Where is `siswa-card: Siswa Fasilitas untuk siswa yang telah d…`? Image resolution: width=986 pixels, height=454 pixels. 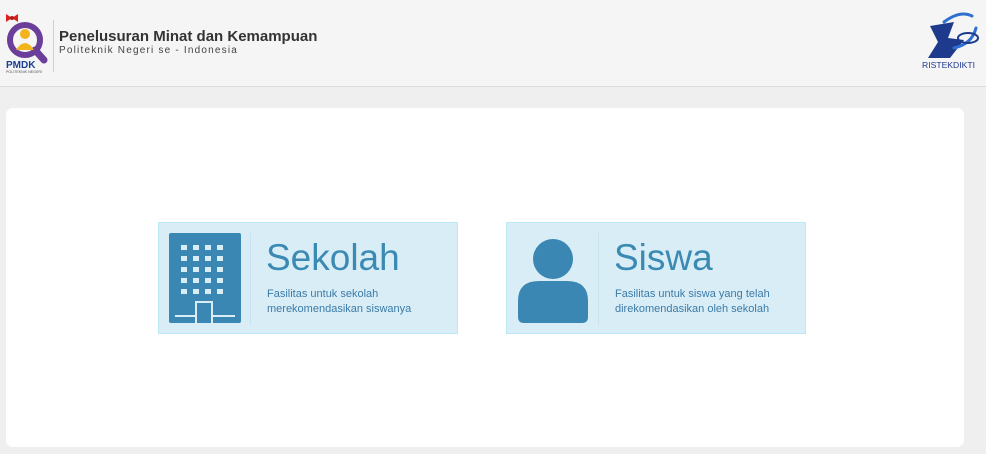 siswa-card: Siswa Fasilitas untuk siswa yang telah d… is located at coordinates (656, 278).